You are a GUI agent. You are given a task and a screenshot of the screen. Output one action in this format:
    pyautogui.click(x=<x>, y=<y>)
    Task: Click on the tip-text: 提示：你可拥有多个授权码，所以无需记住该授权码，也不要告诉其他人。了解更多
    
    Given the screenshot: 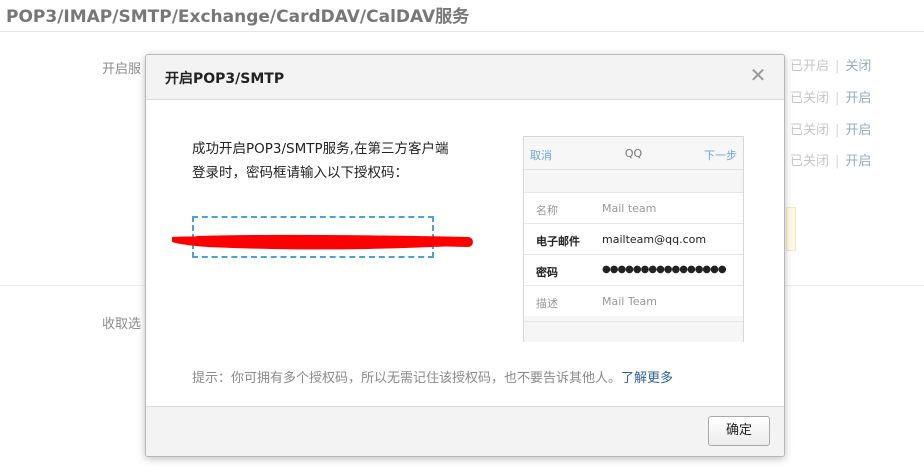 What is the action you would take?
    pyautogui.click(x=432, y=376)
    